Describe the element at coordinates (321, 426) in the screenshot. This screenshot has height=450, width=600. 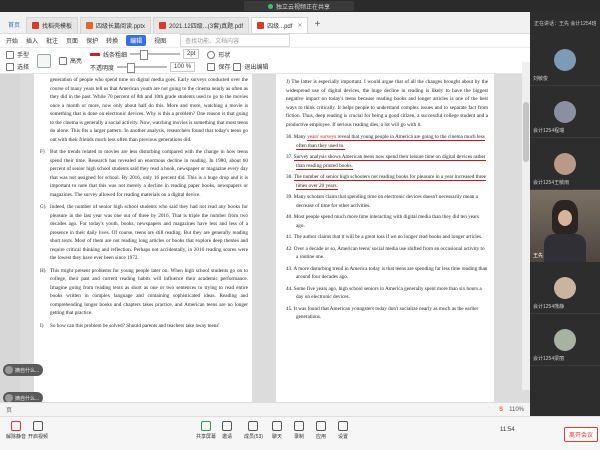
I see `apps-icon` at that location.